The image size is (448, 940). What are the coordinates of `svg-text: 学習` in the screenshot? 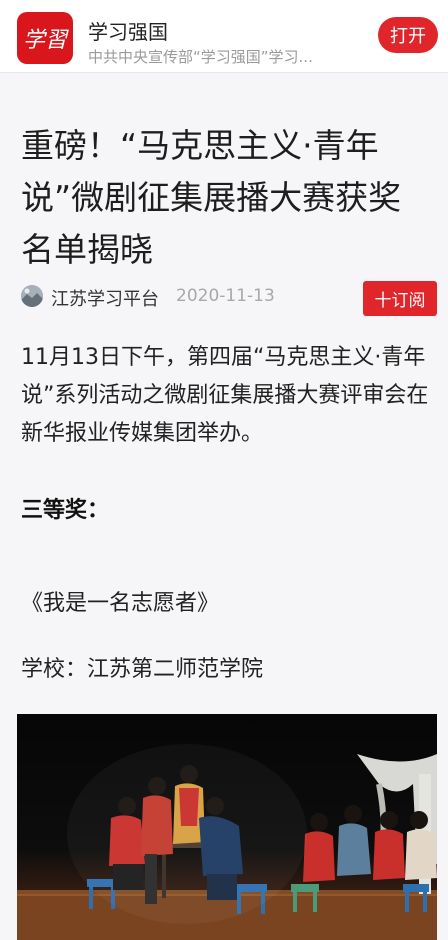 It's located at (46, 40).